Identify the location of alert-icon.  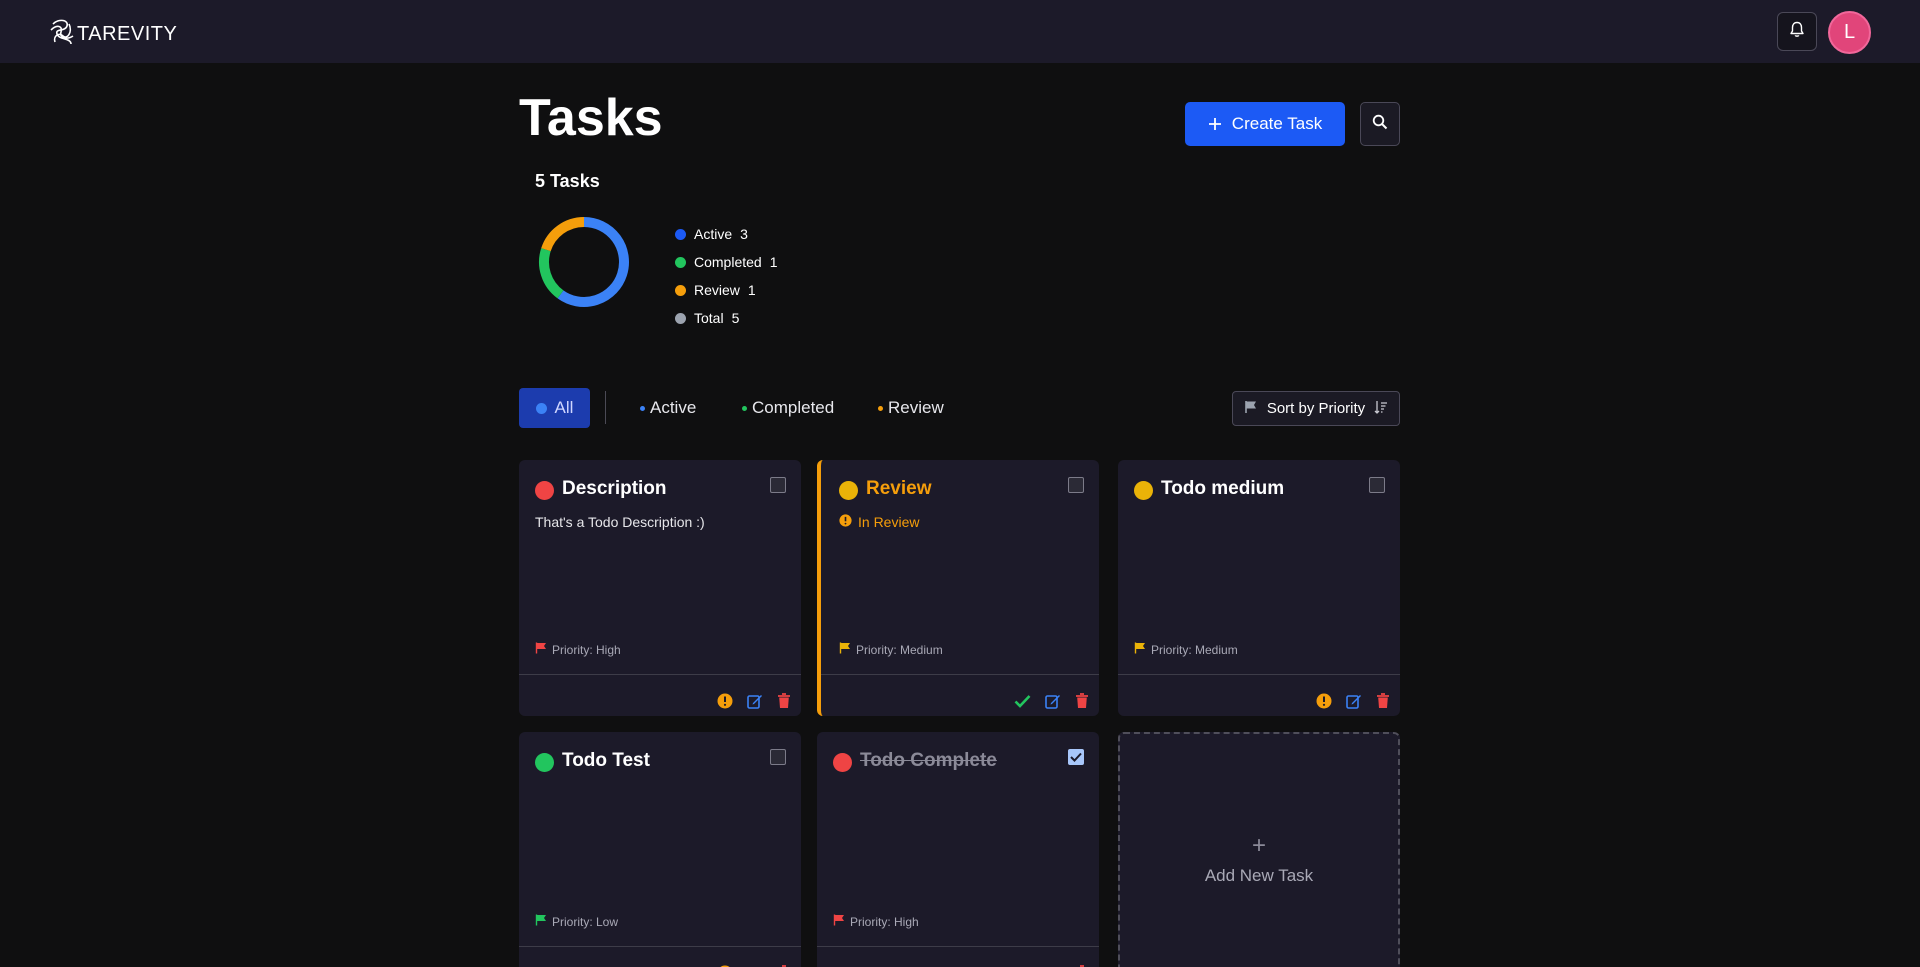
(845, 522).